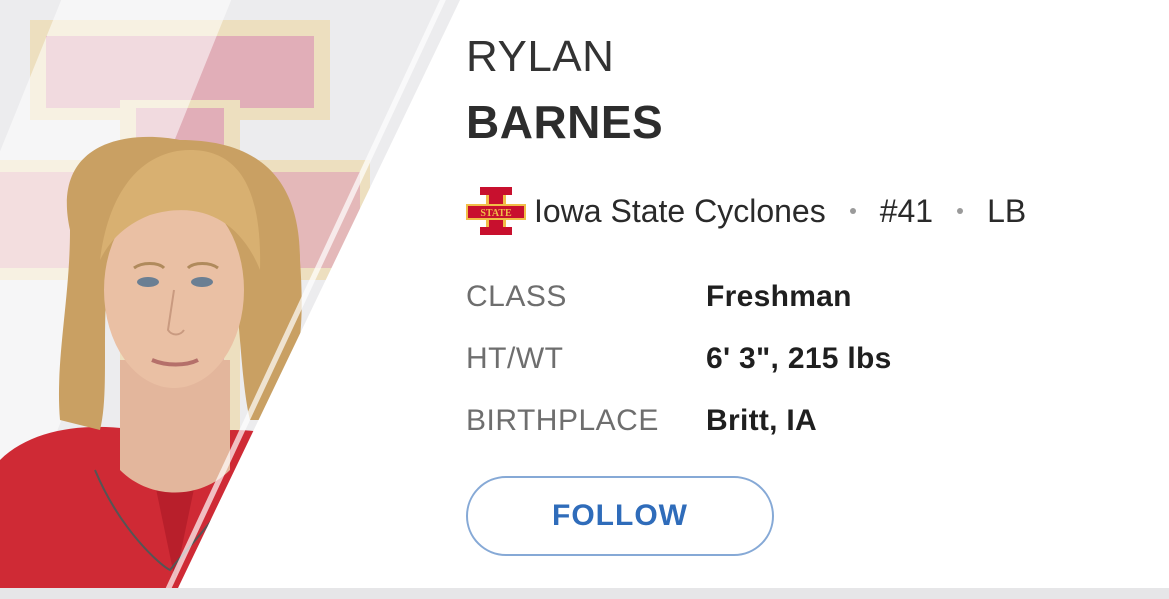 Image resolution: width=1169 pixels, height=599 pixels. Describe the element at coordinates (620, 516) in the screenshot. I see `follow-button: FOLLOW` at that location.